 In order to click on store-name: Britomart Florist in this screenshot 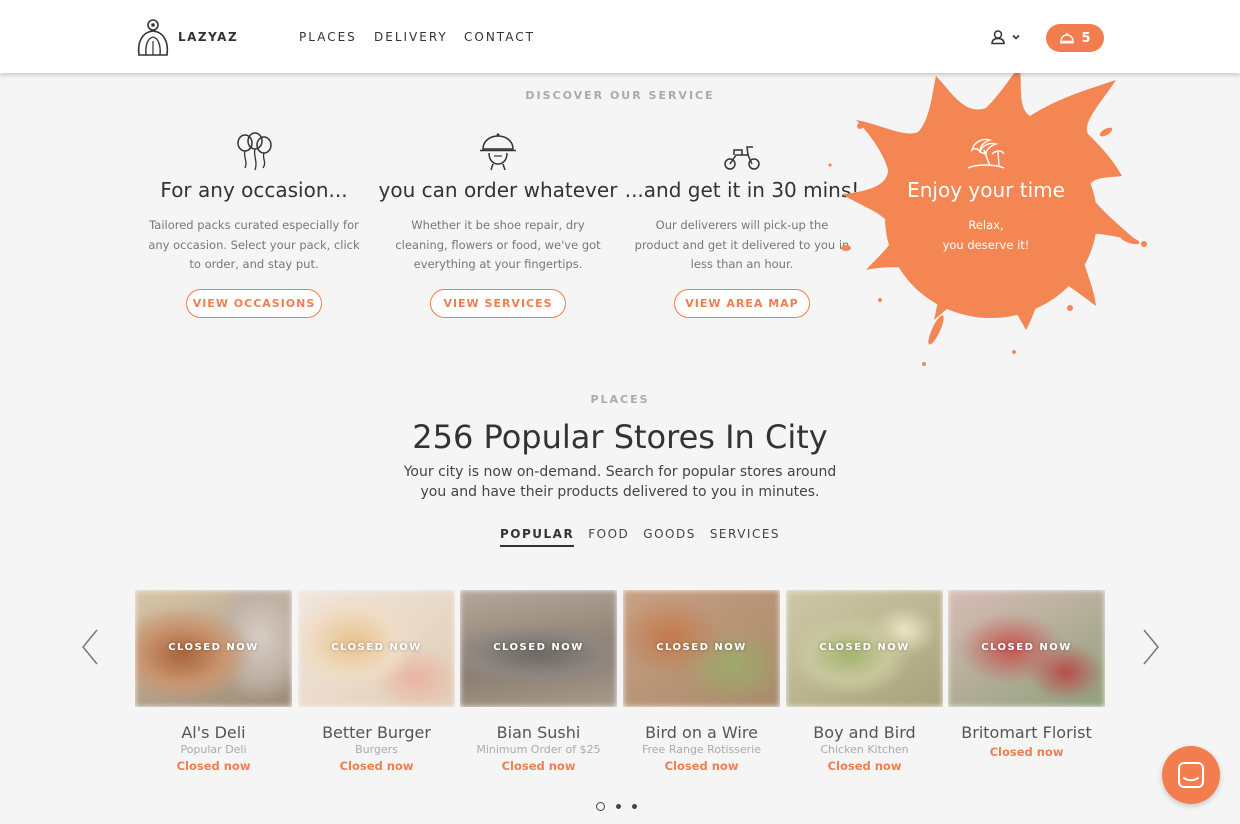, I will do `click(1026, 732)`.